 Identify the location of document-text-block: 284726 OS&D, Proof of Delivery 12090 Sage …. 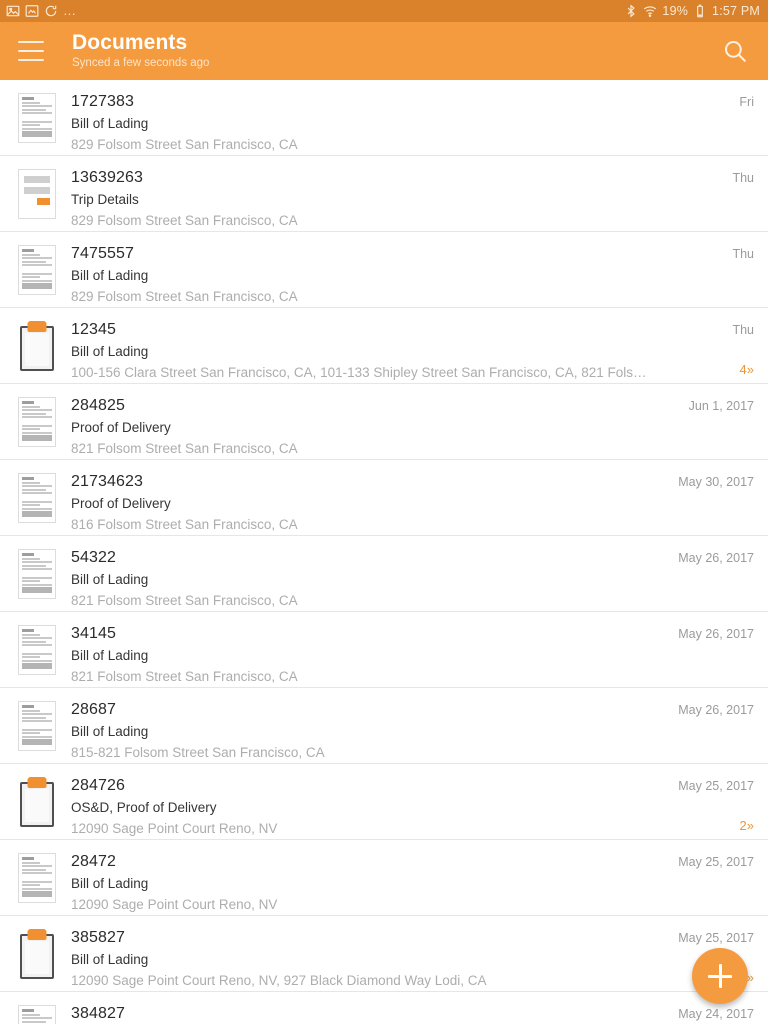
(359, 807).